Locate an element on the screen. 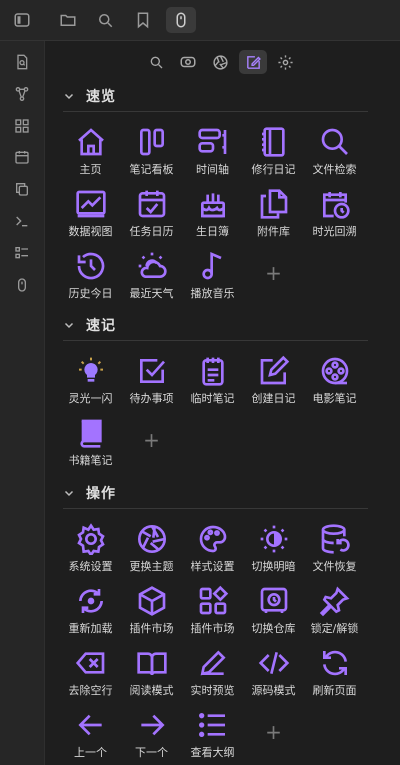  tile-label: 阅读模式 is located at coordinates (151, 690).